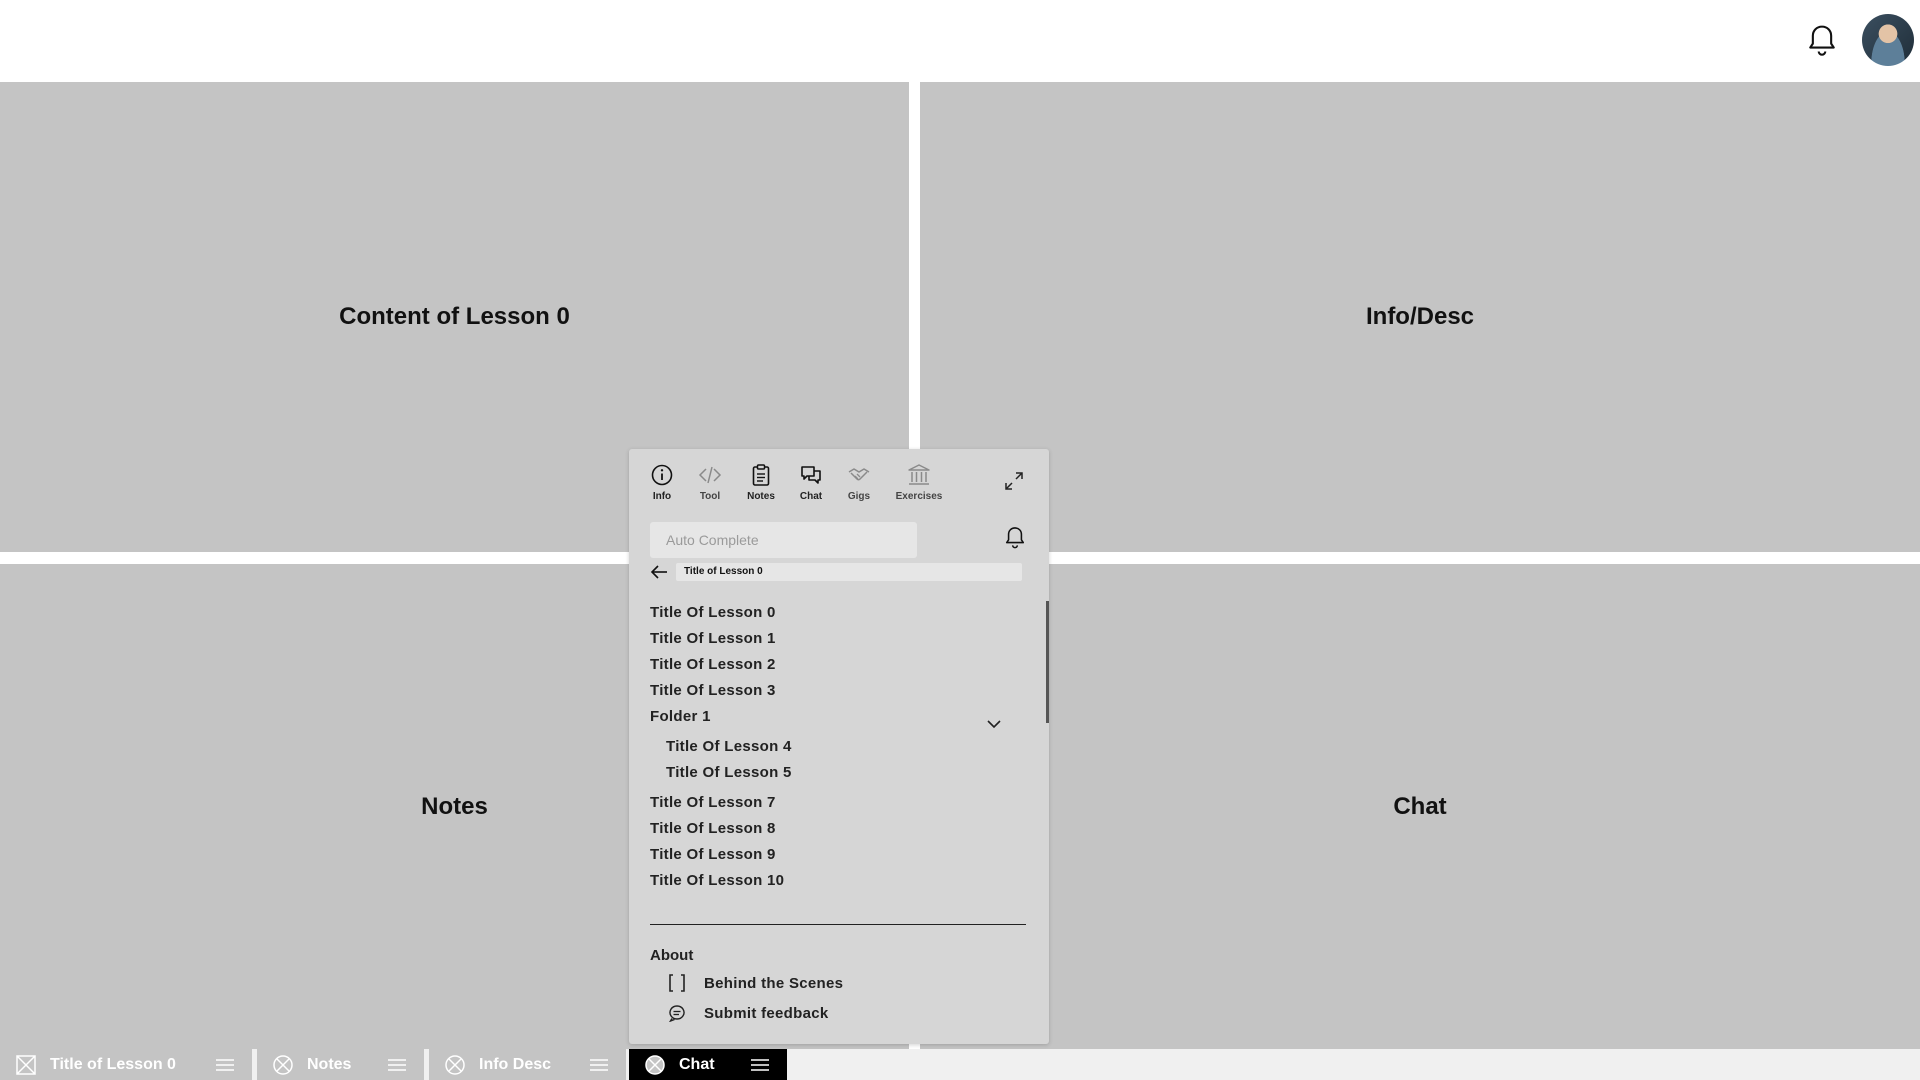  What do you see at coordinates (919, 474) in the screenshot?
I see `bank-icon` at bounding box center [919, 474].